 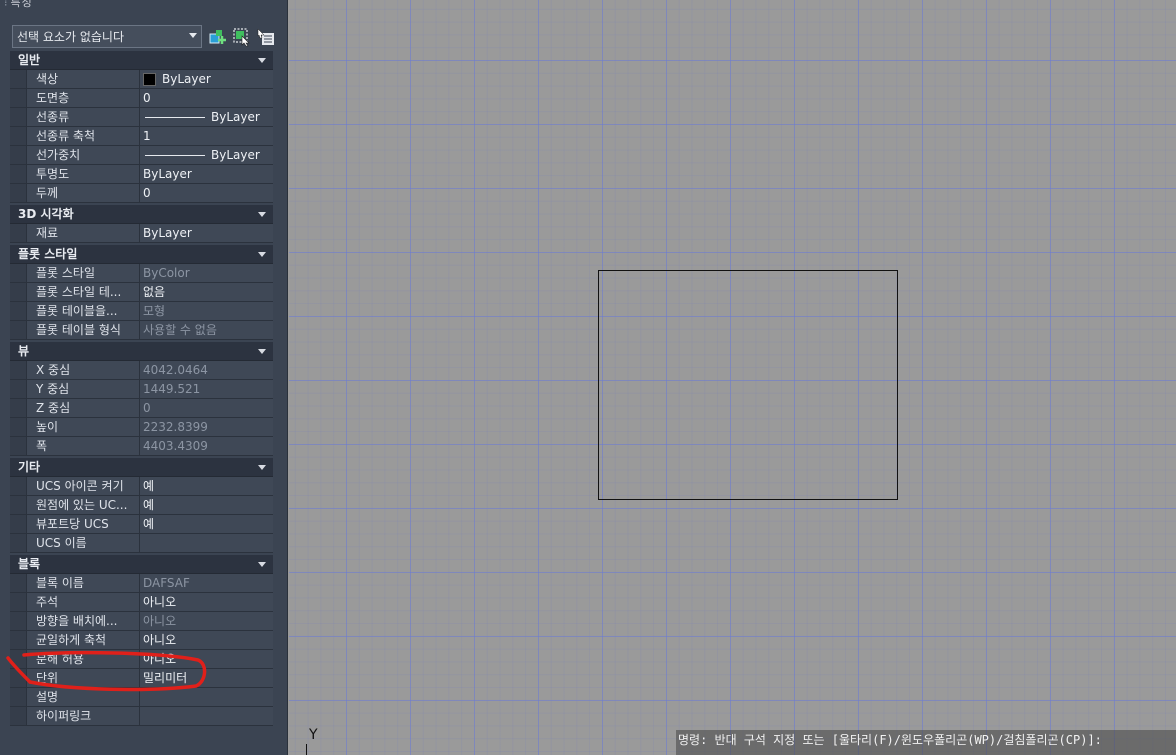 What do you see at coordinates (83, 486) in the screenshot?
I see `property-name: UCS 아이콘 켜기` at bounding box center [83, 486].